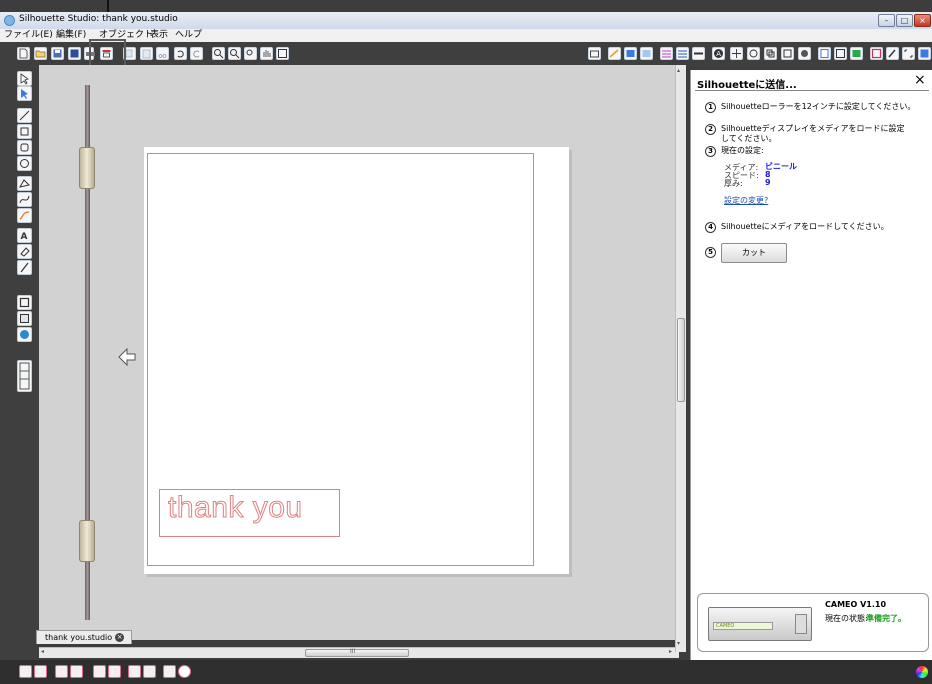 The width and height of the screenshot is (932, 684). I want to click on fill-pattern-icon, so click(666, 53).